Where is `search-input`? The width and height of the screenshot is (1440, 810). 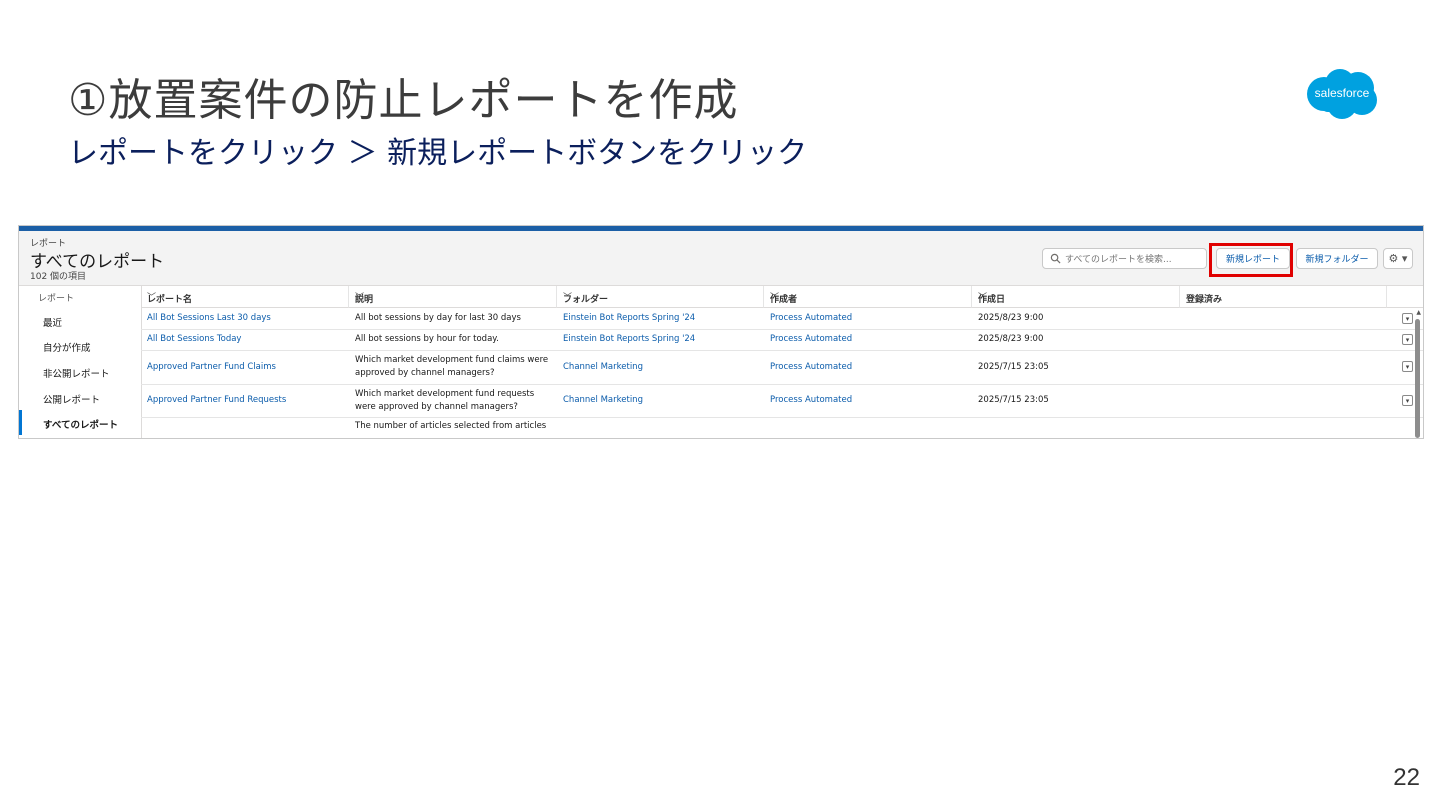 search-input is located at coordinates (1135, 259).